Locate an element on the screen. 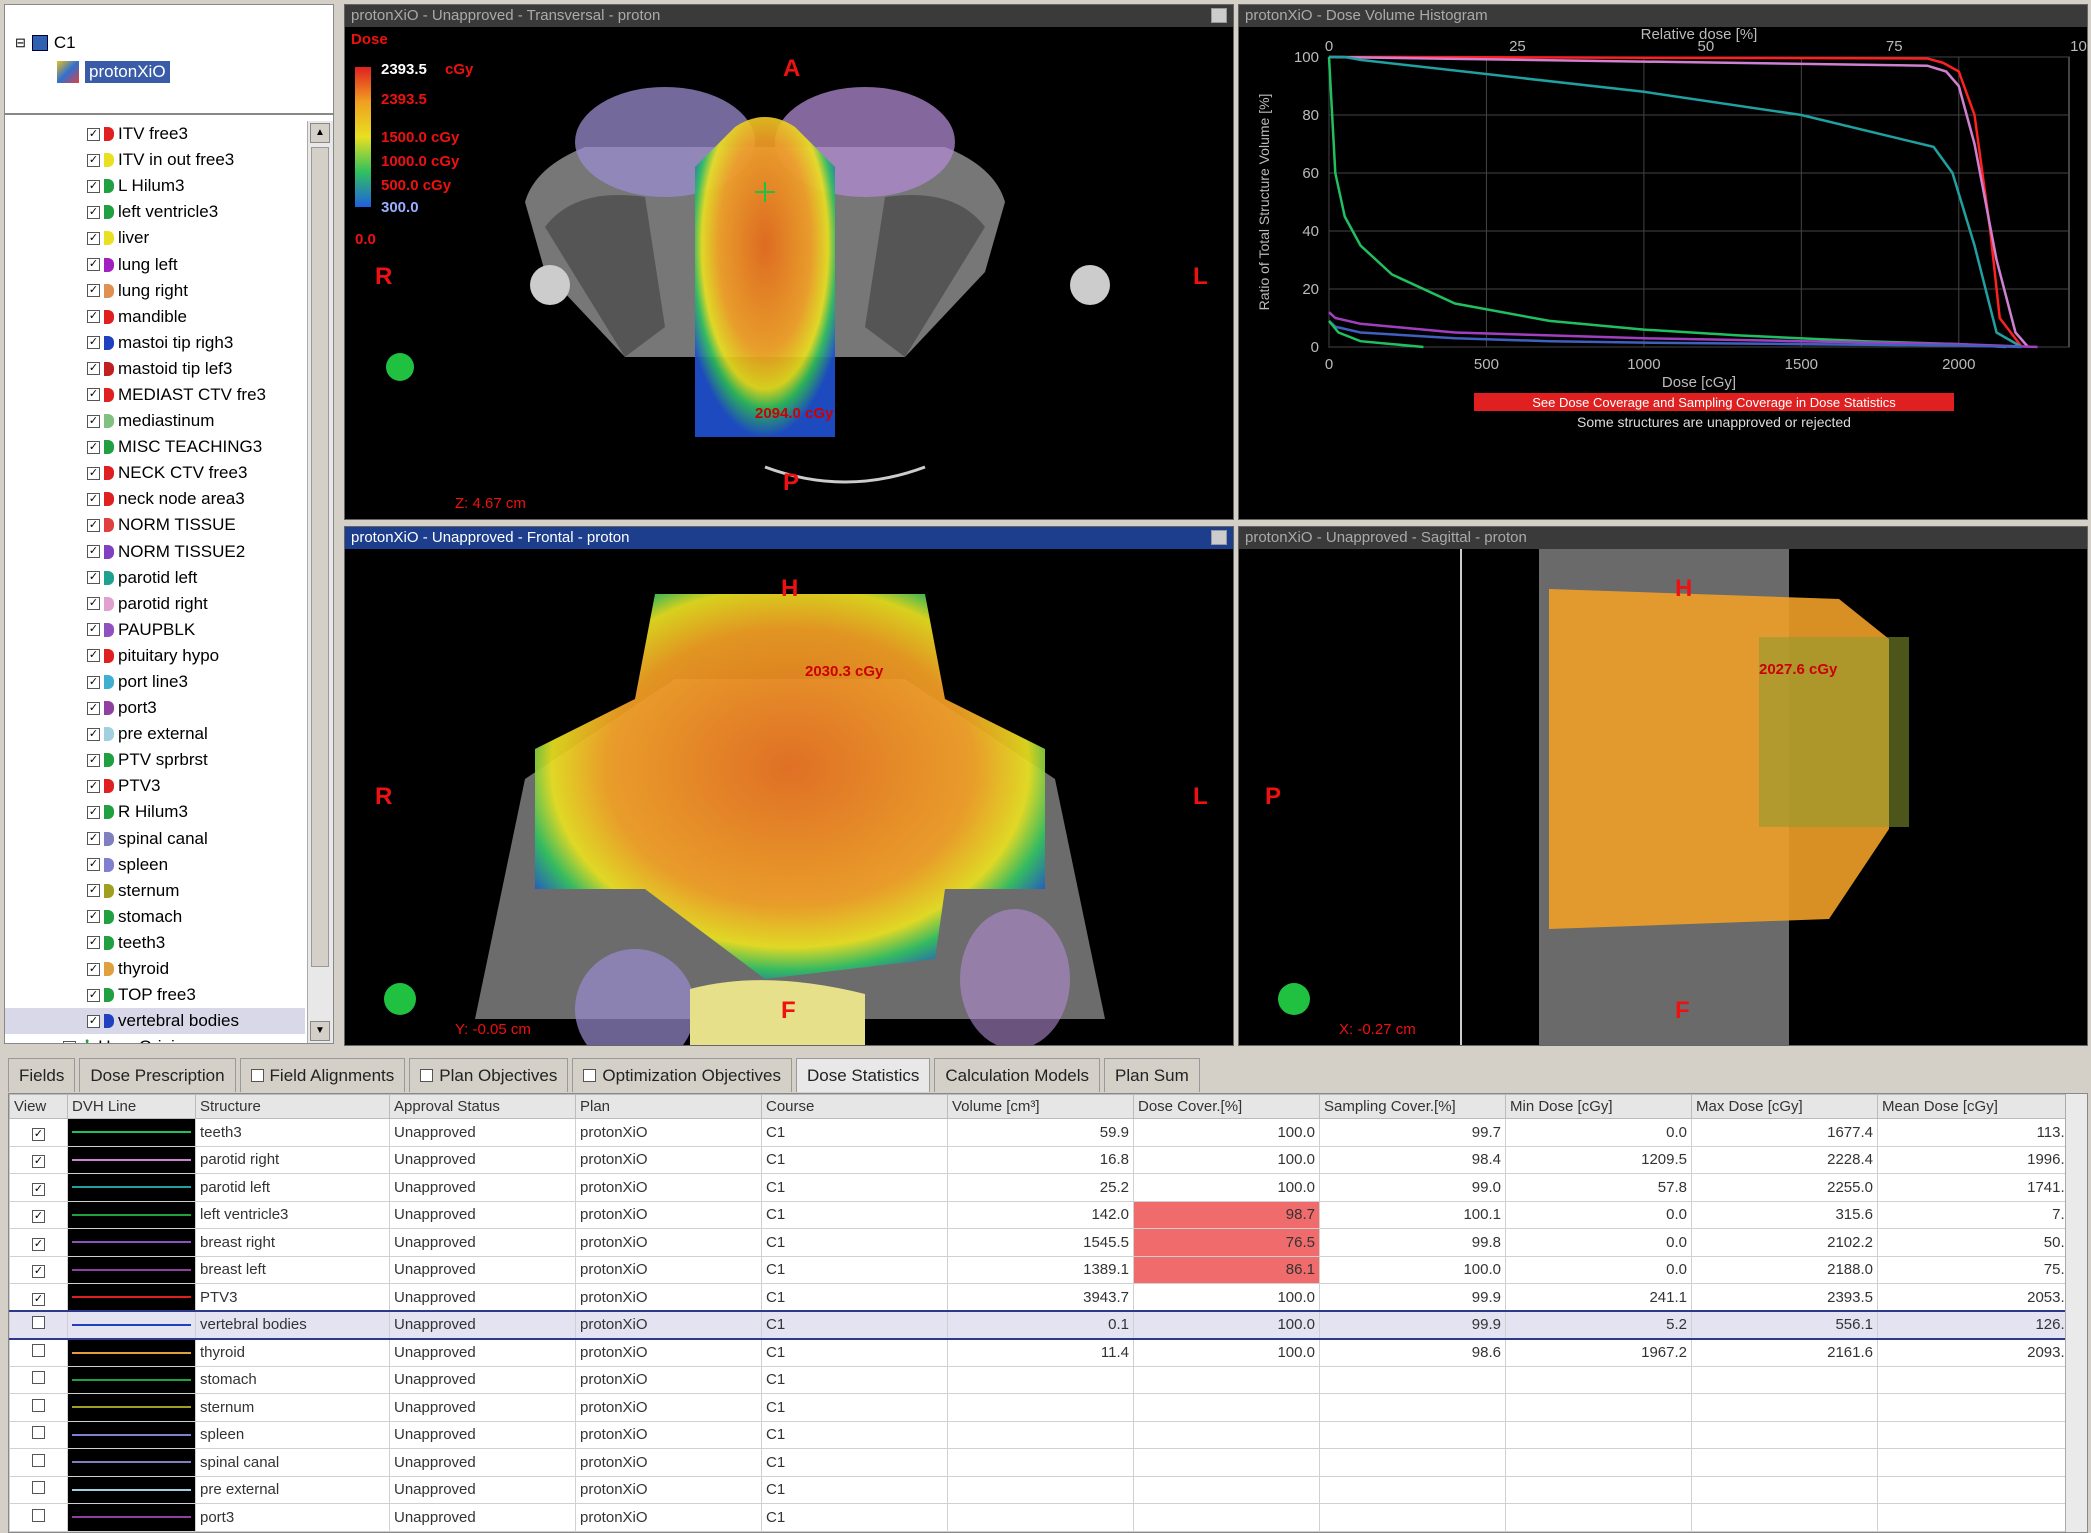 This screenshot has height=1533, width=2091. course-node: ⊟ C1 is located at coordinates (45, 43).